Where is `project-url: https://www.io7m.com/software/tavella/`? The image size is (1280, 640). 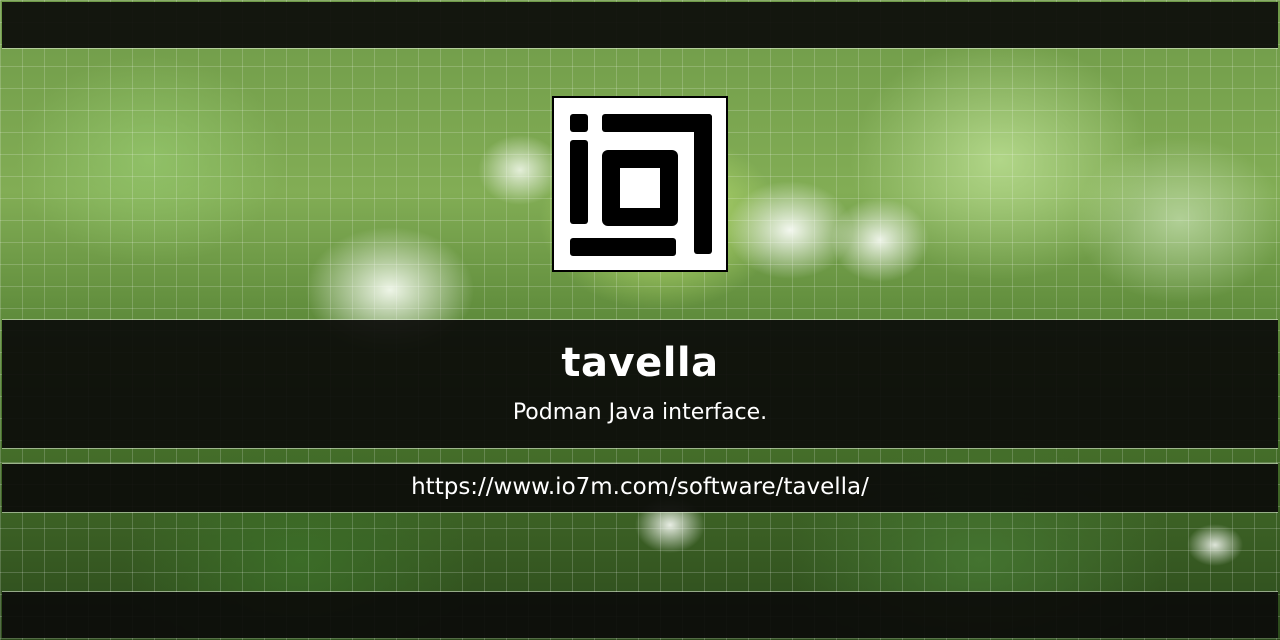 project-url: https://www.io7m.com/software/tavella/ is located at coordinates (640, 487).